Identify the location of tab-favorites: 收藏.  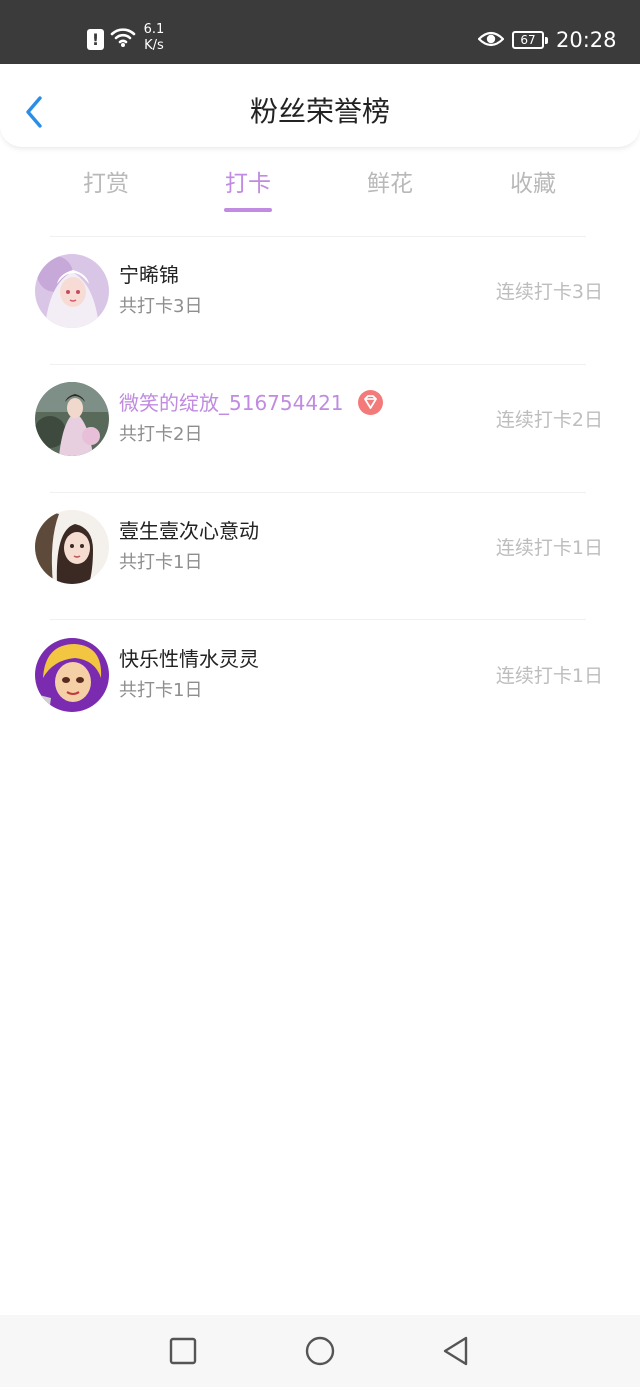
(533, 184).